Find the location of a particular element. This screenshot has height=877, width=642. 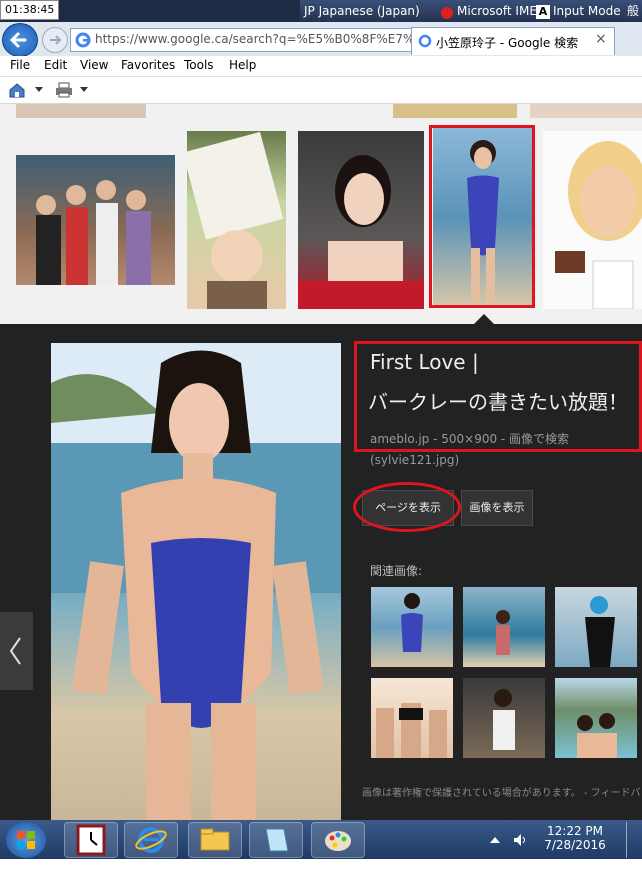

folder-icon is located at coordinates (215, 839).